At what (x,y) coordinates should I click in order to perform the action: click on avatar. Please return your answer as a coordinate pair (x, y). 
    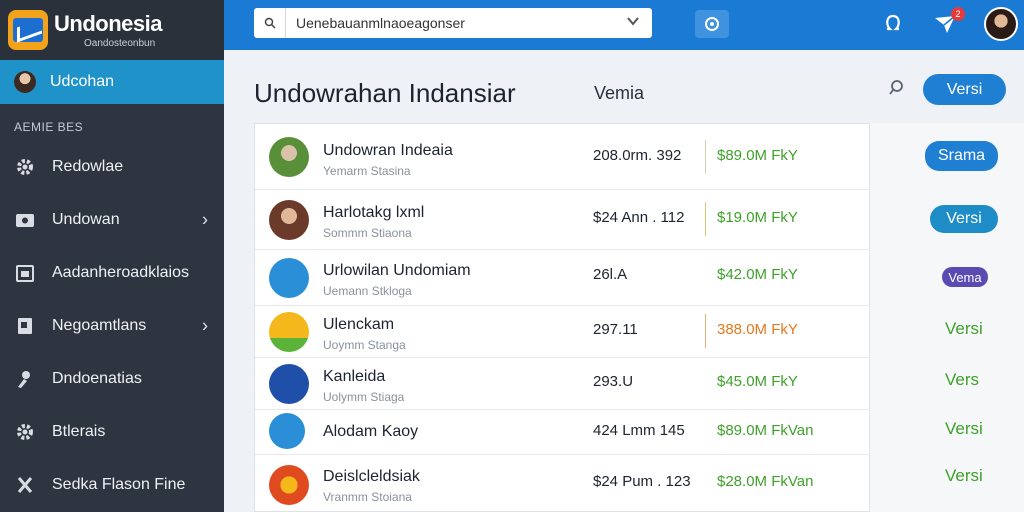
    Looking at the image, I should click on (25, 82).